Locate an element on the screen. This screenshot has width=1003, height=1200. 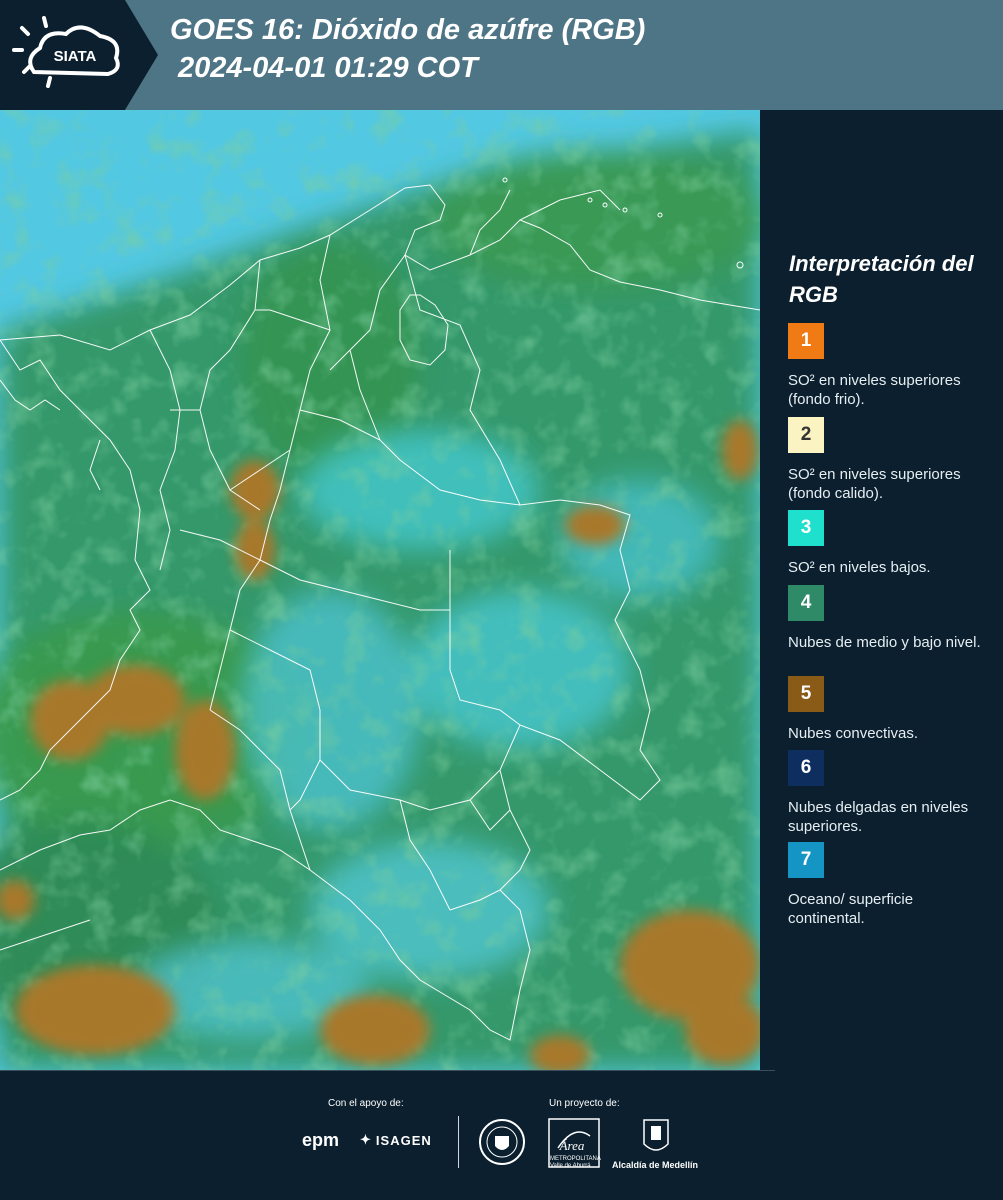
footer-divider-line is located at coordinates (387, 1070).